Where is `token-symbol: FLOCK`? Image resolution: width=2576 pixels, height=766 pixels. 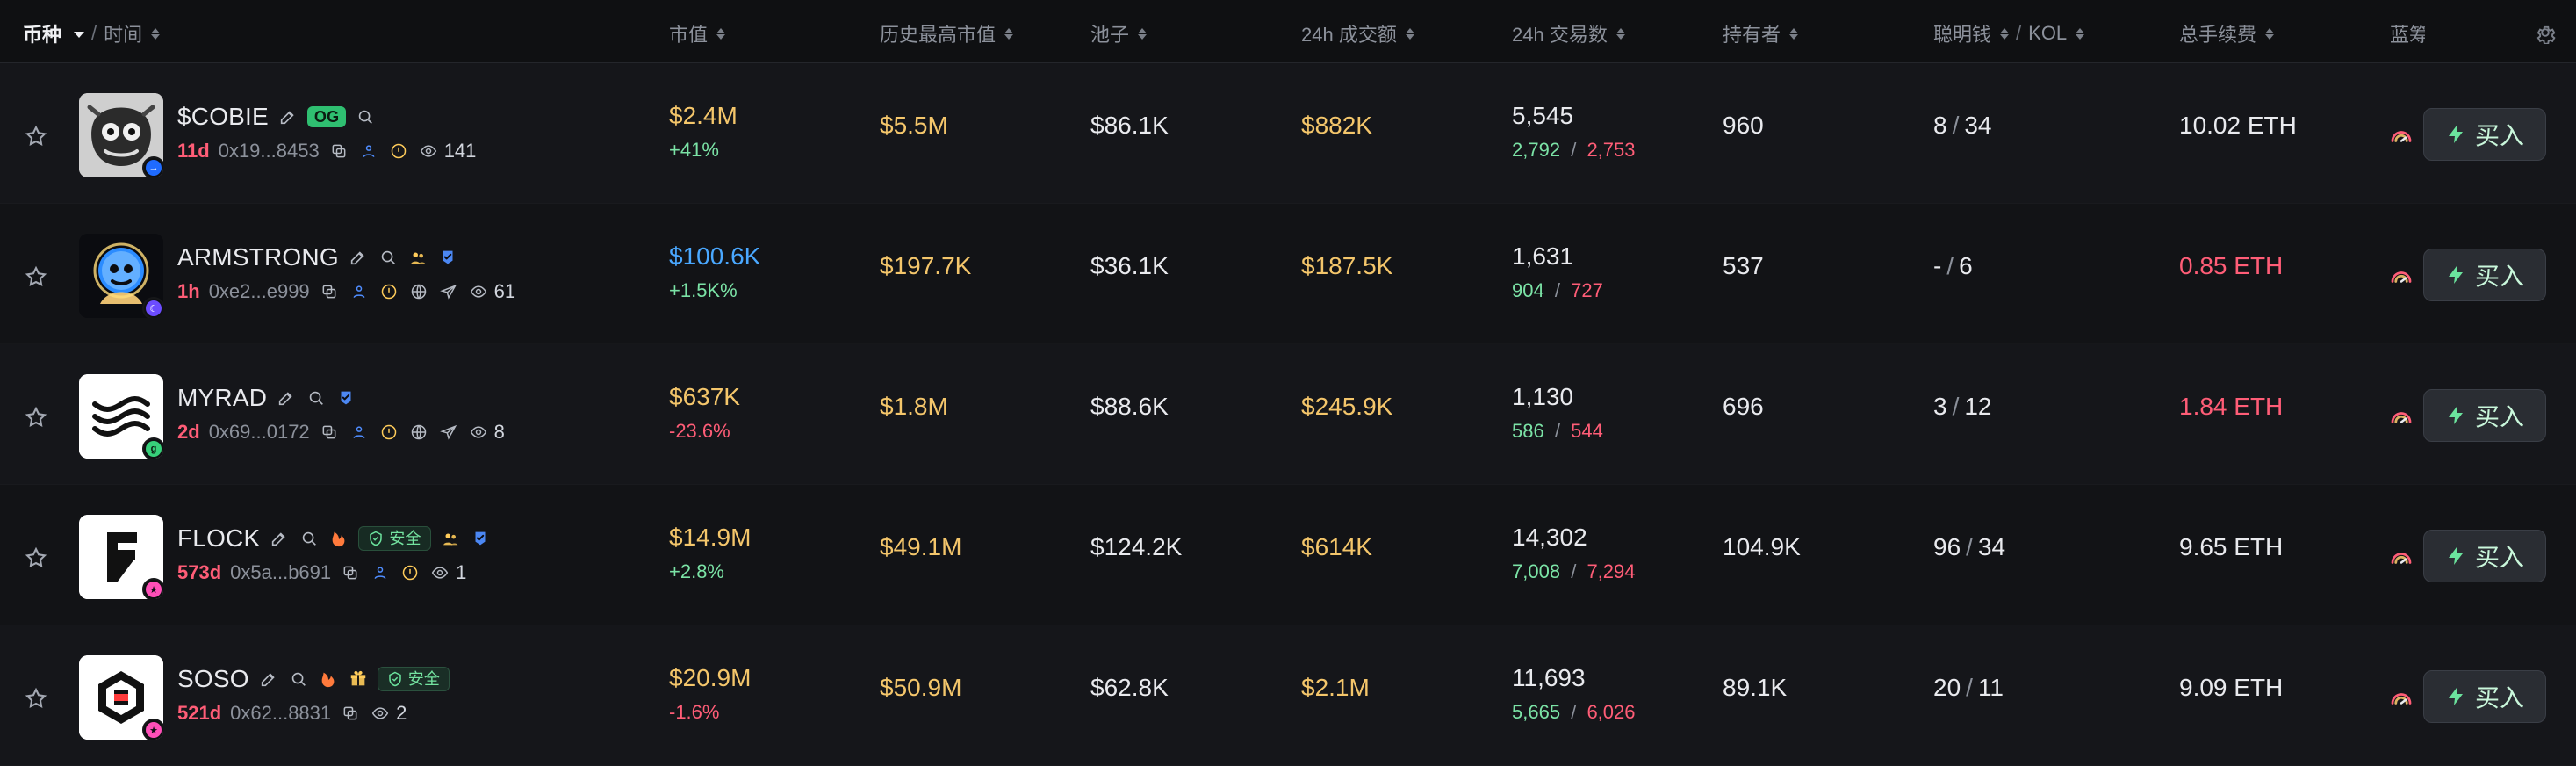
token-symbol: FLOCK is located at coordinates (218, 538).